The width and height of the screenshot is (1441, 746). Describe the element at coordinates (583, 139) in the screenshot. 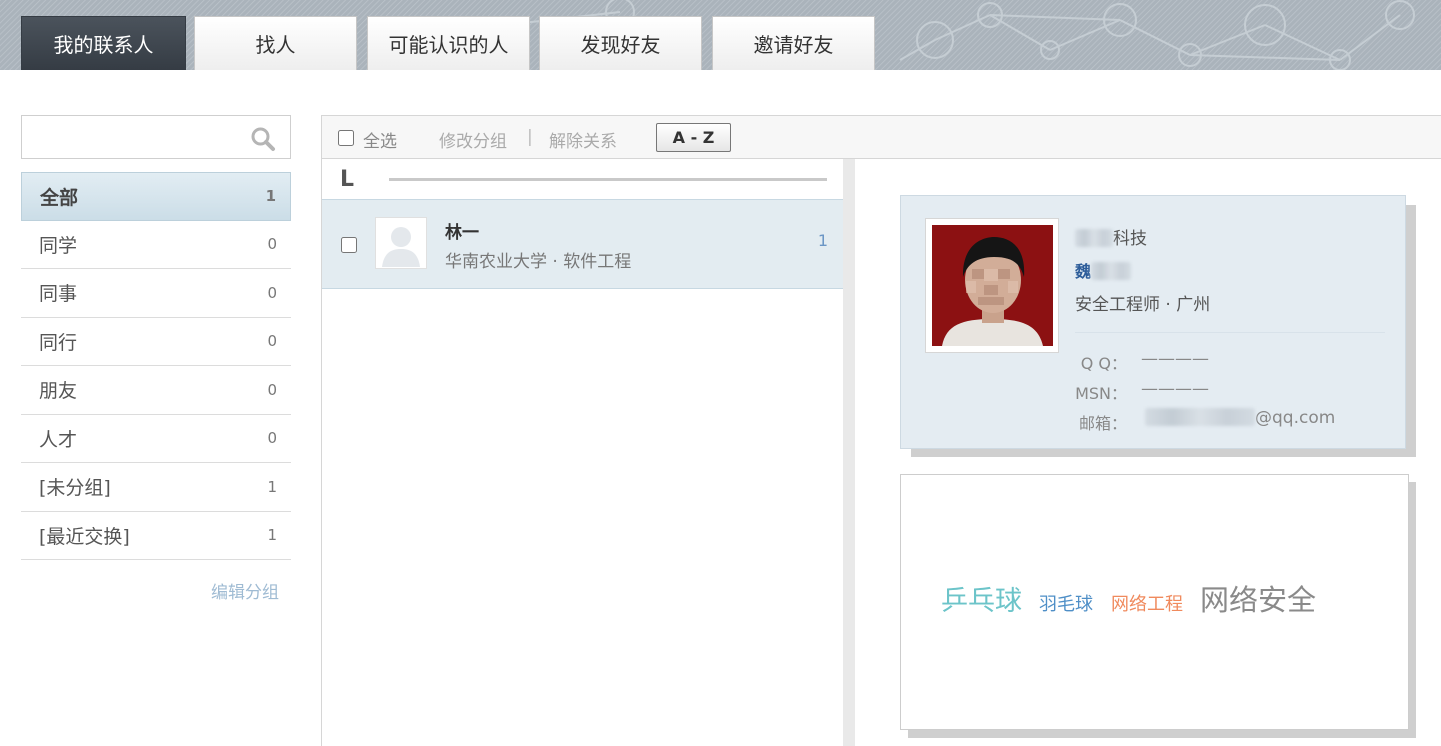

I see `remove-relation-button: 解除关系` at that location.